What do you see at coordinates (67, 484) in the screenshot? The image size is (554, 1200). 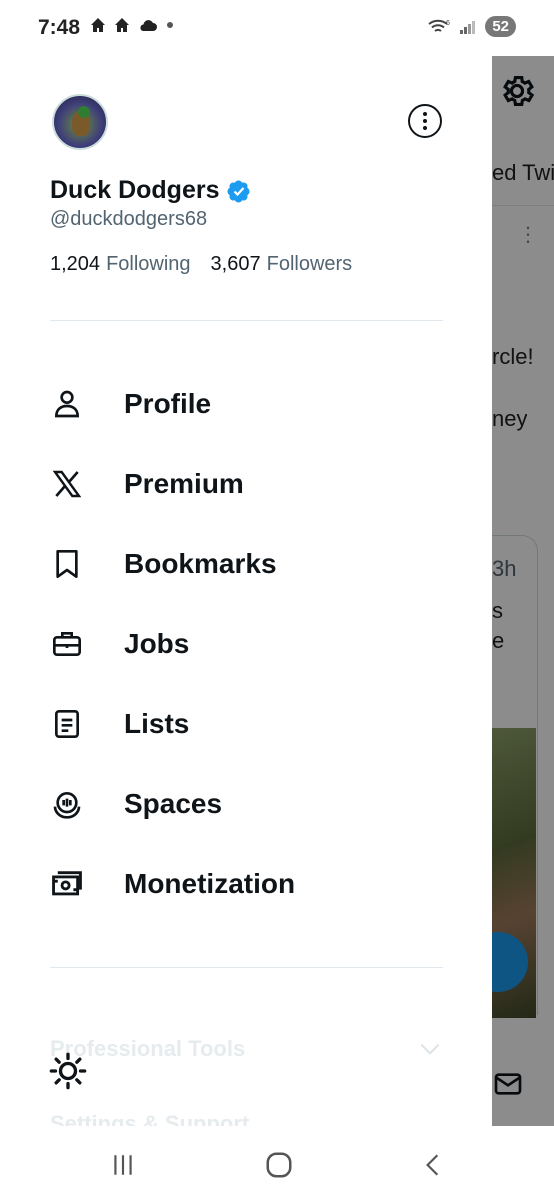 I see `x-logo-icon` at bounding box center [67, 484].